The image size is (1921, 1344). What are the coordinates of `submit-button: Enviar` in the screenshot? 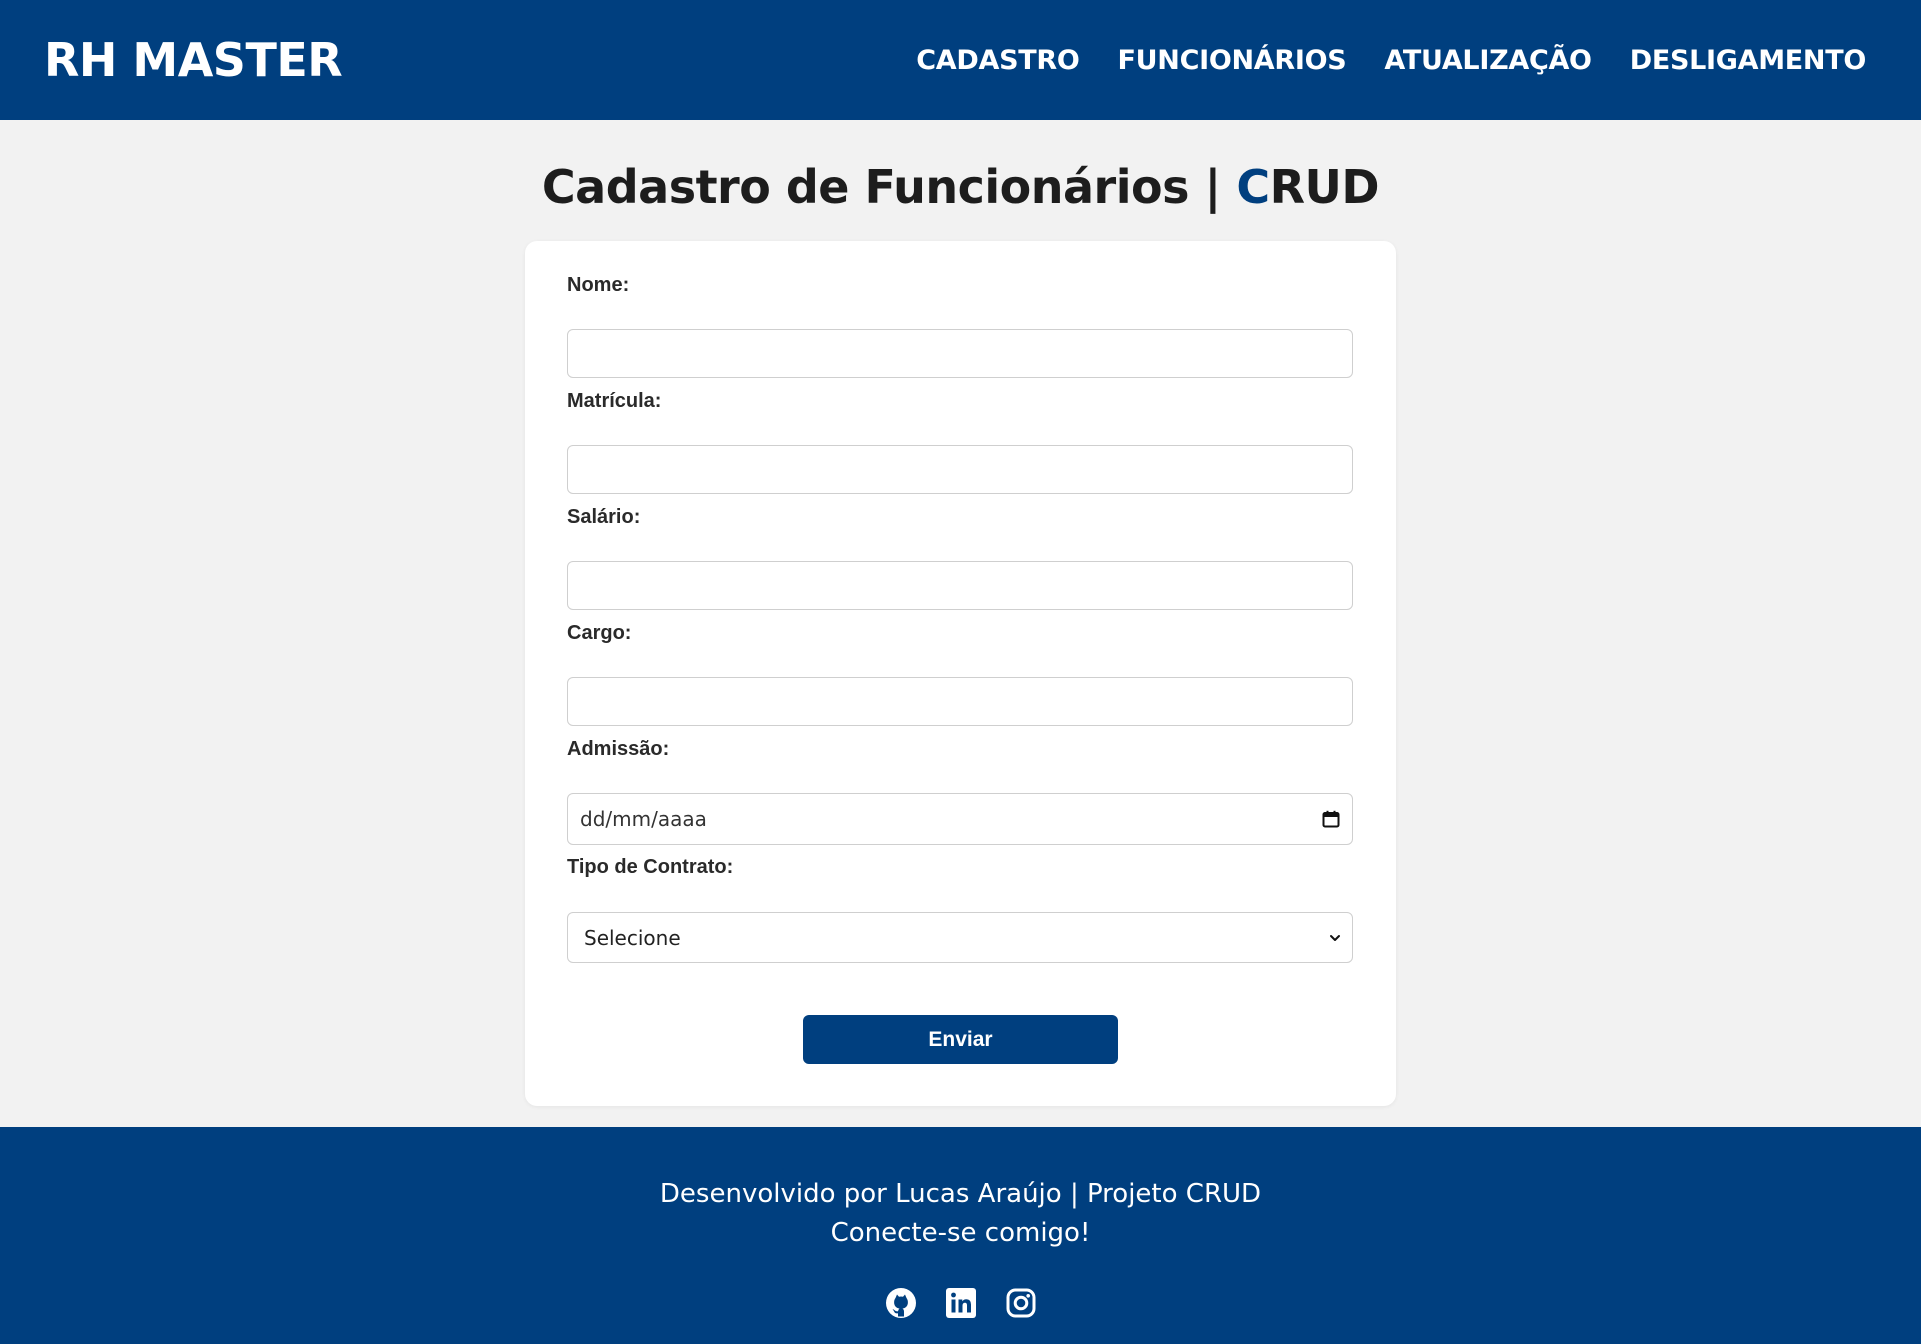 It's located at (960, 1039).